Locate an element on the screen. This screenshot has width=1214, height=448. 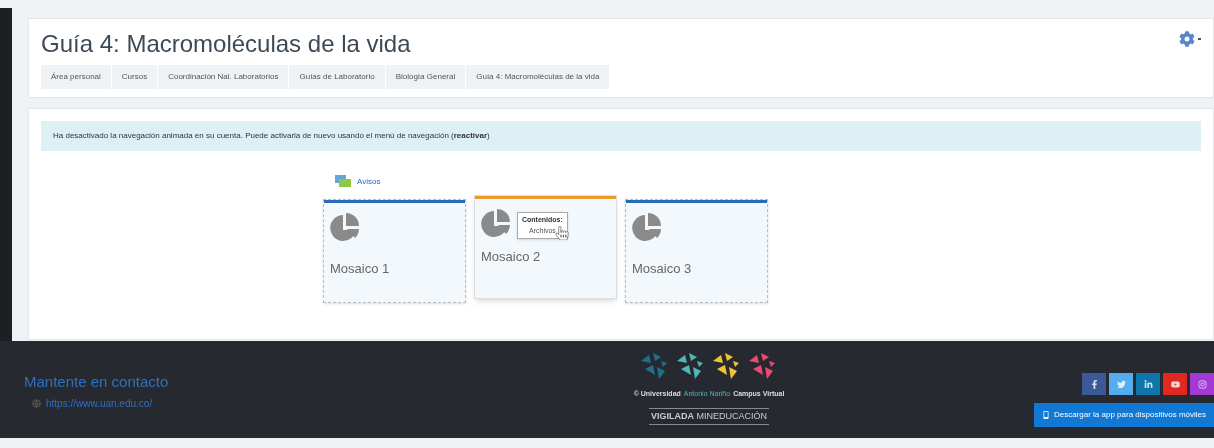
course-tile: Mosaico 1 is located at coordinates (394, 251).